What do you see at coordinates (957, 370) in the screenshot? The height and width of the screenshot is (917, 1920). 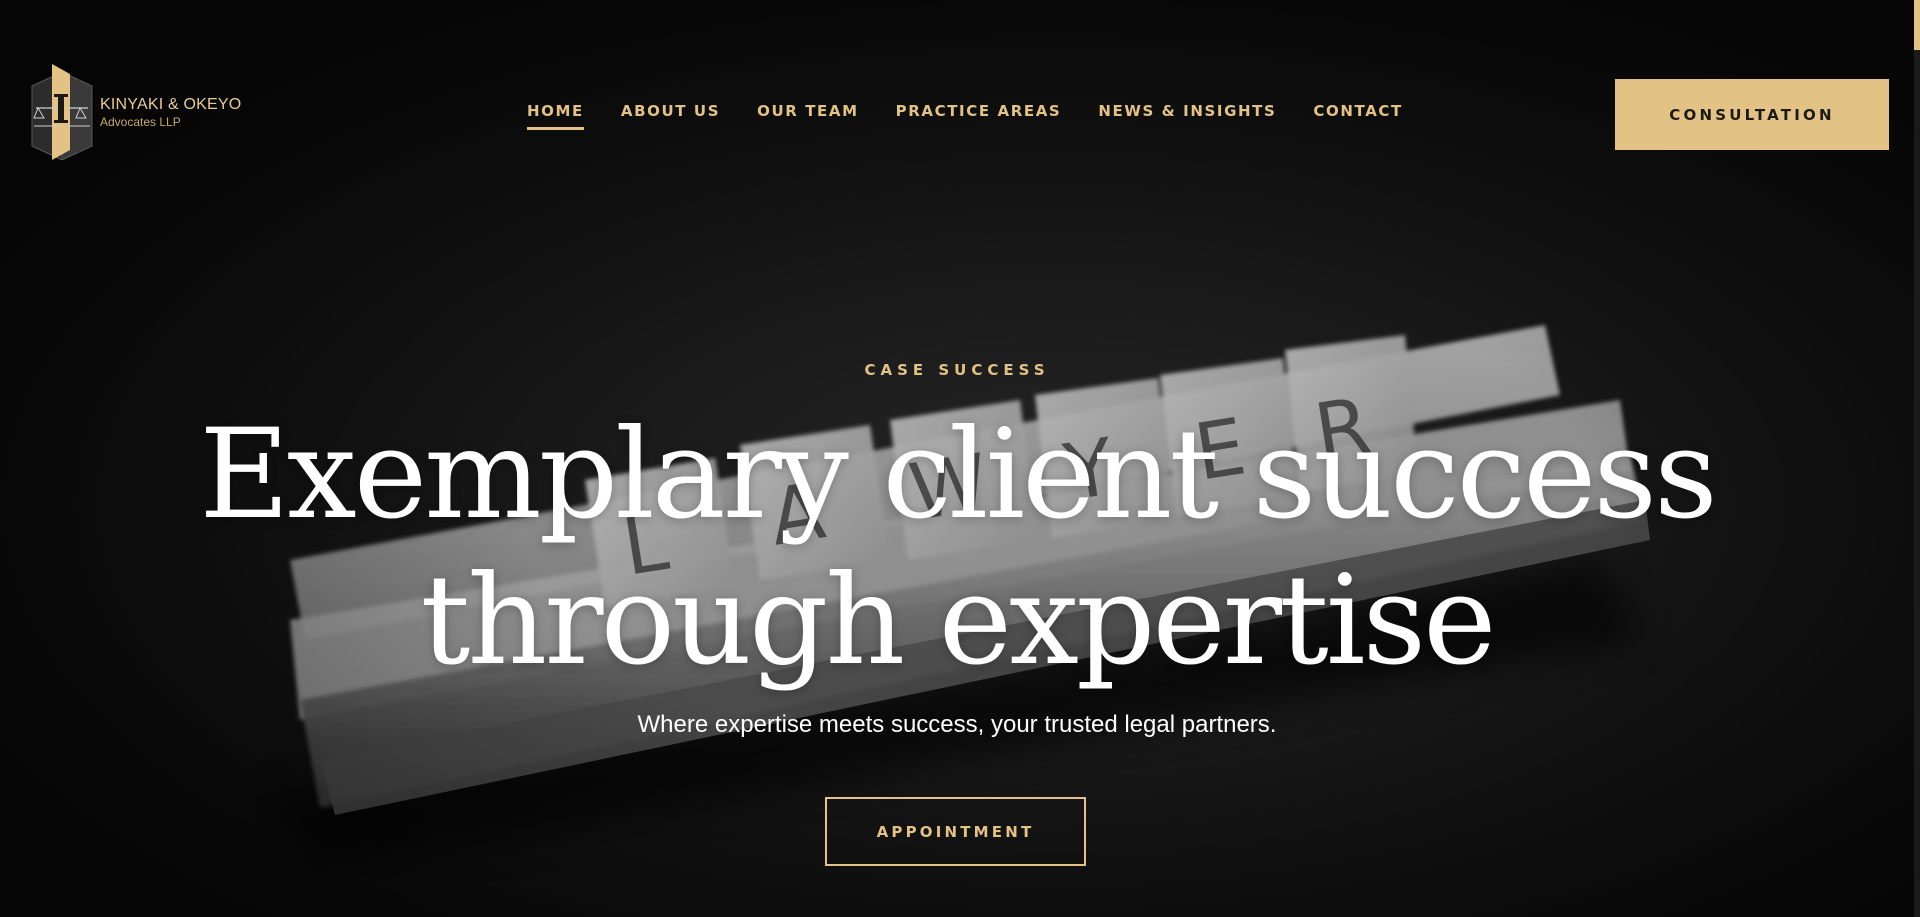 I see `hero-eyebrow: CASE SUCCESS` at bounding box center [957, 370].